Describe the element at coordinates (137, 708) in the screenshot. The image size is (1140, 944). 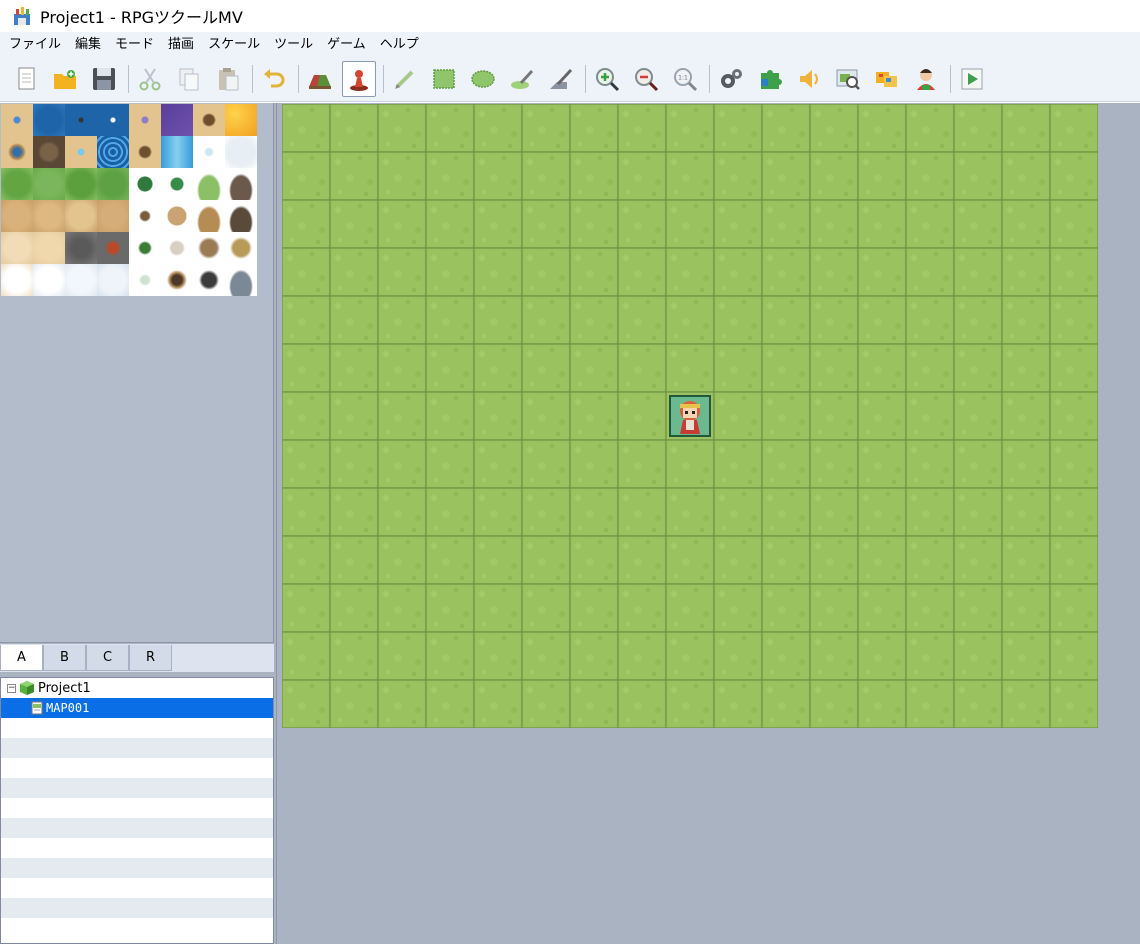
I see `tree-item-map: MAP001` at that location.